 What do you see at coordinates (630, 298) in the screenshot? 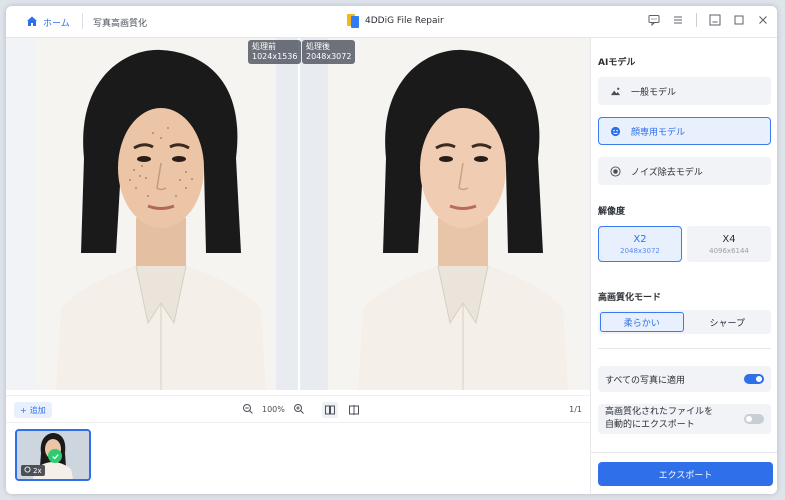
I see `mode-title: 高画質化モード` at bounding box center [630, 298].